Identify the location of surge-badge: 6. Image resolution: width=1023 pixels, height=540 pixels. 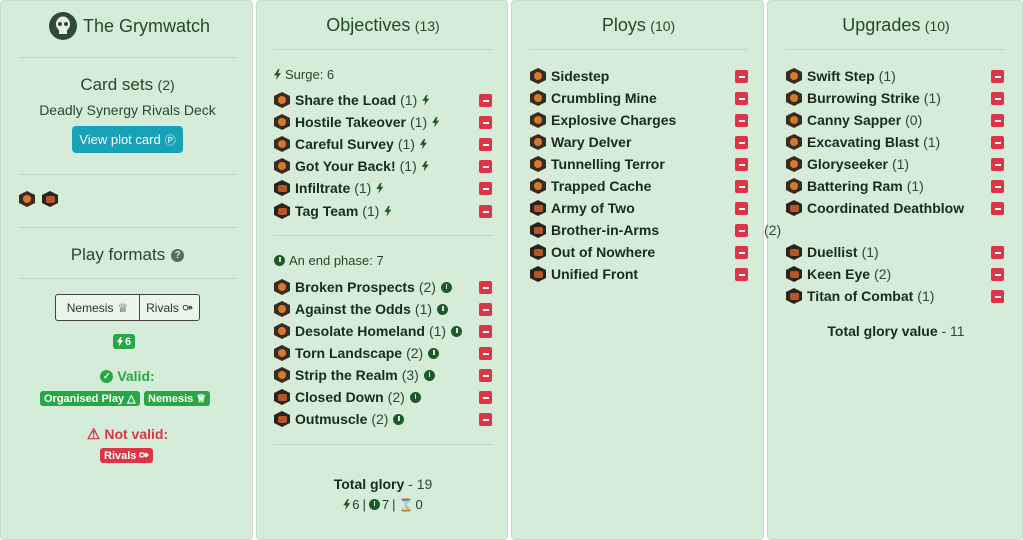
(124, 341).